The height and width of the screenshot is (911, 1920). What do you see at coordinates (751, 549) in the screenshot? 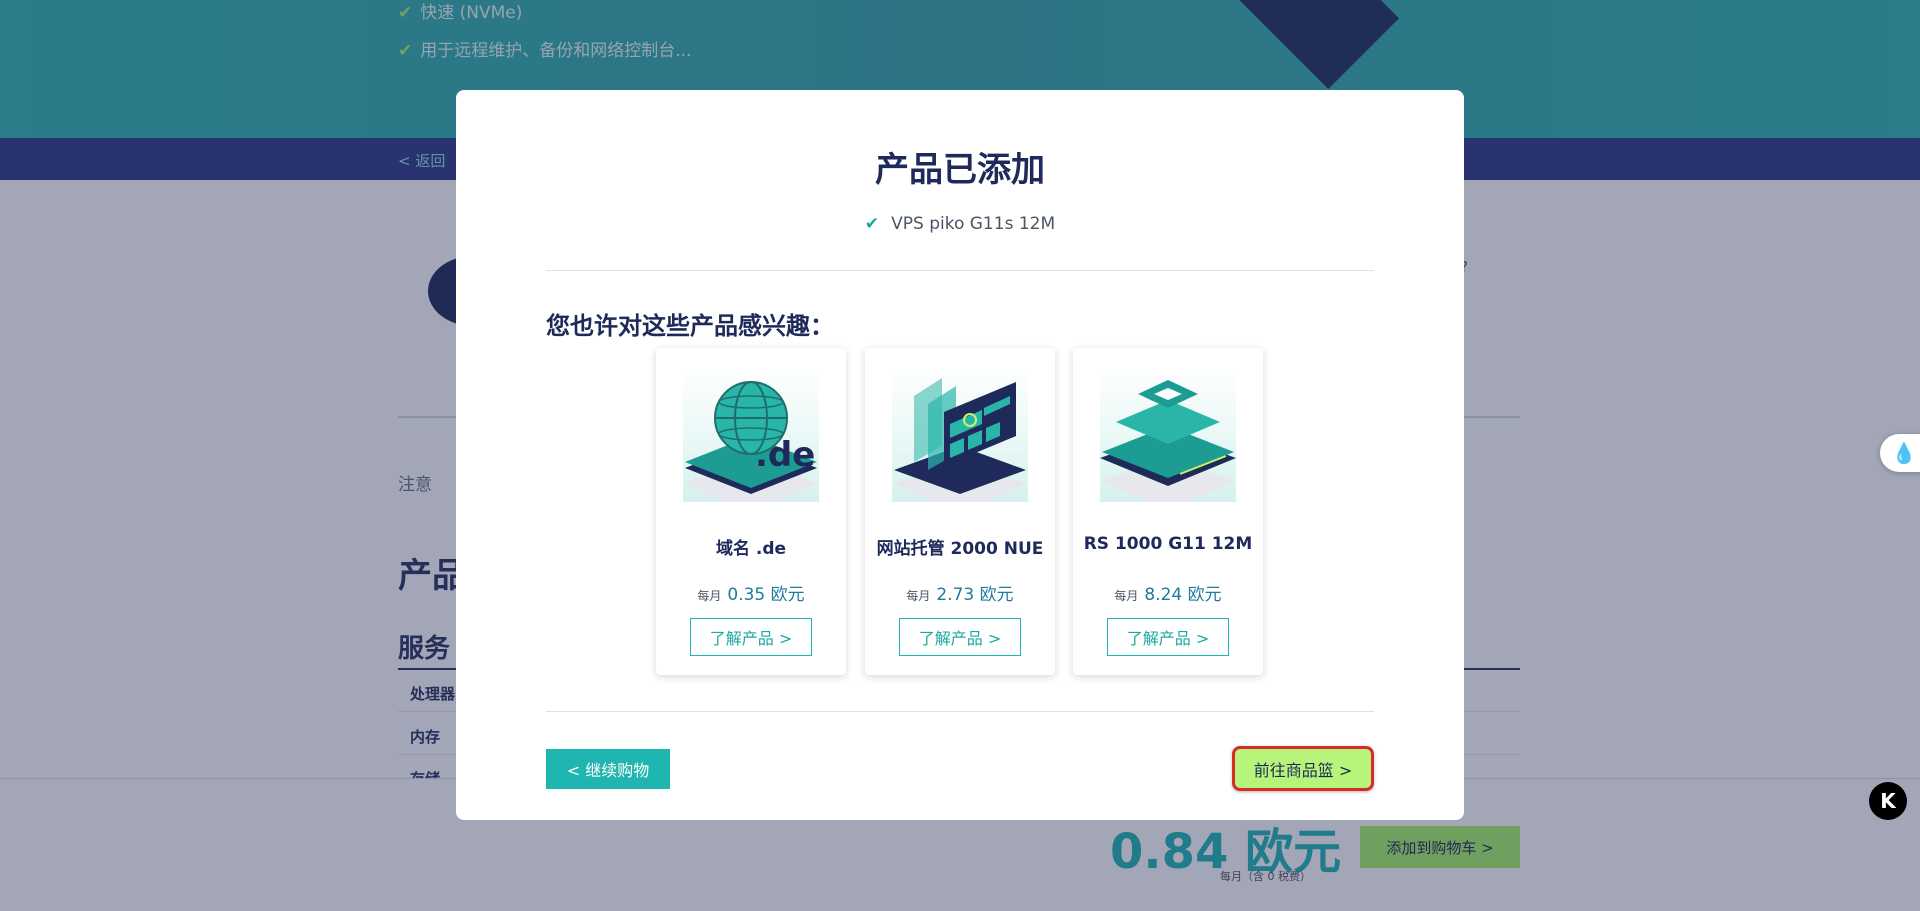
I see `card-title: 域名 .de` at bounding box center [751, 549].